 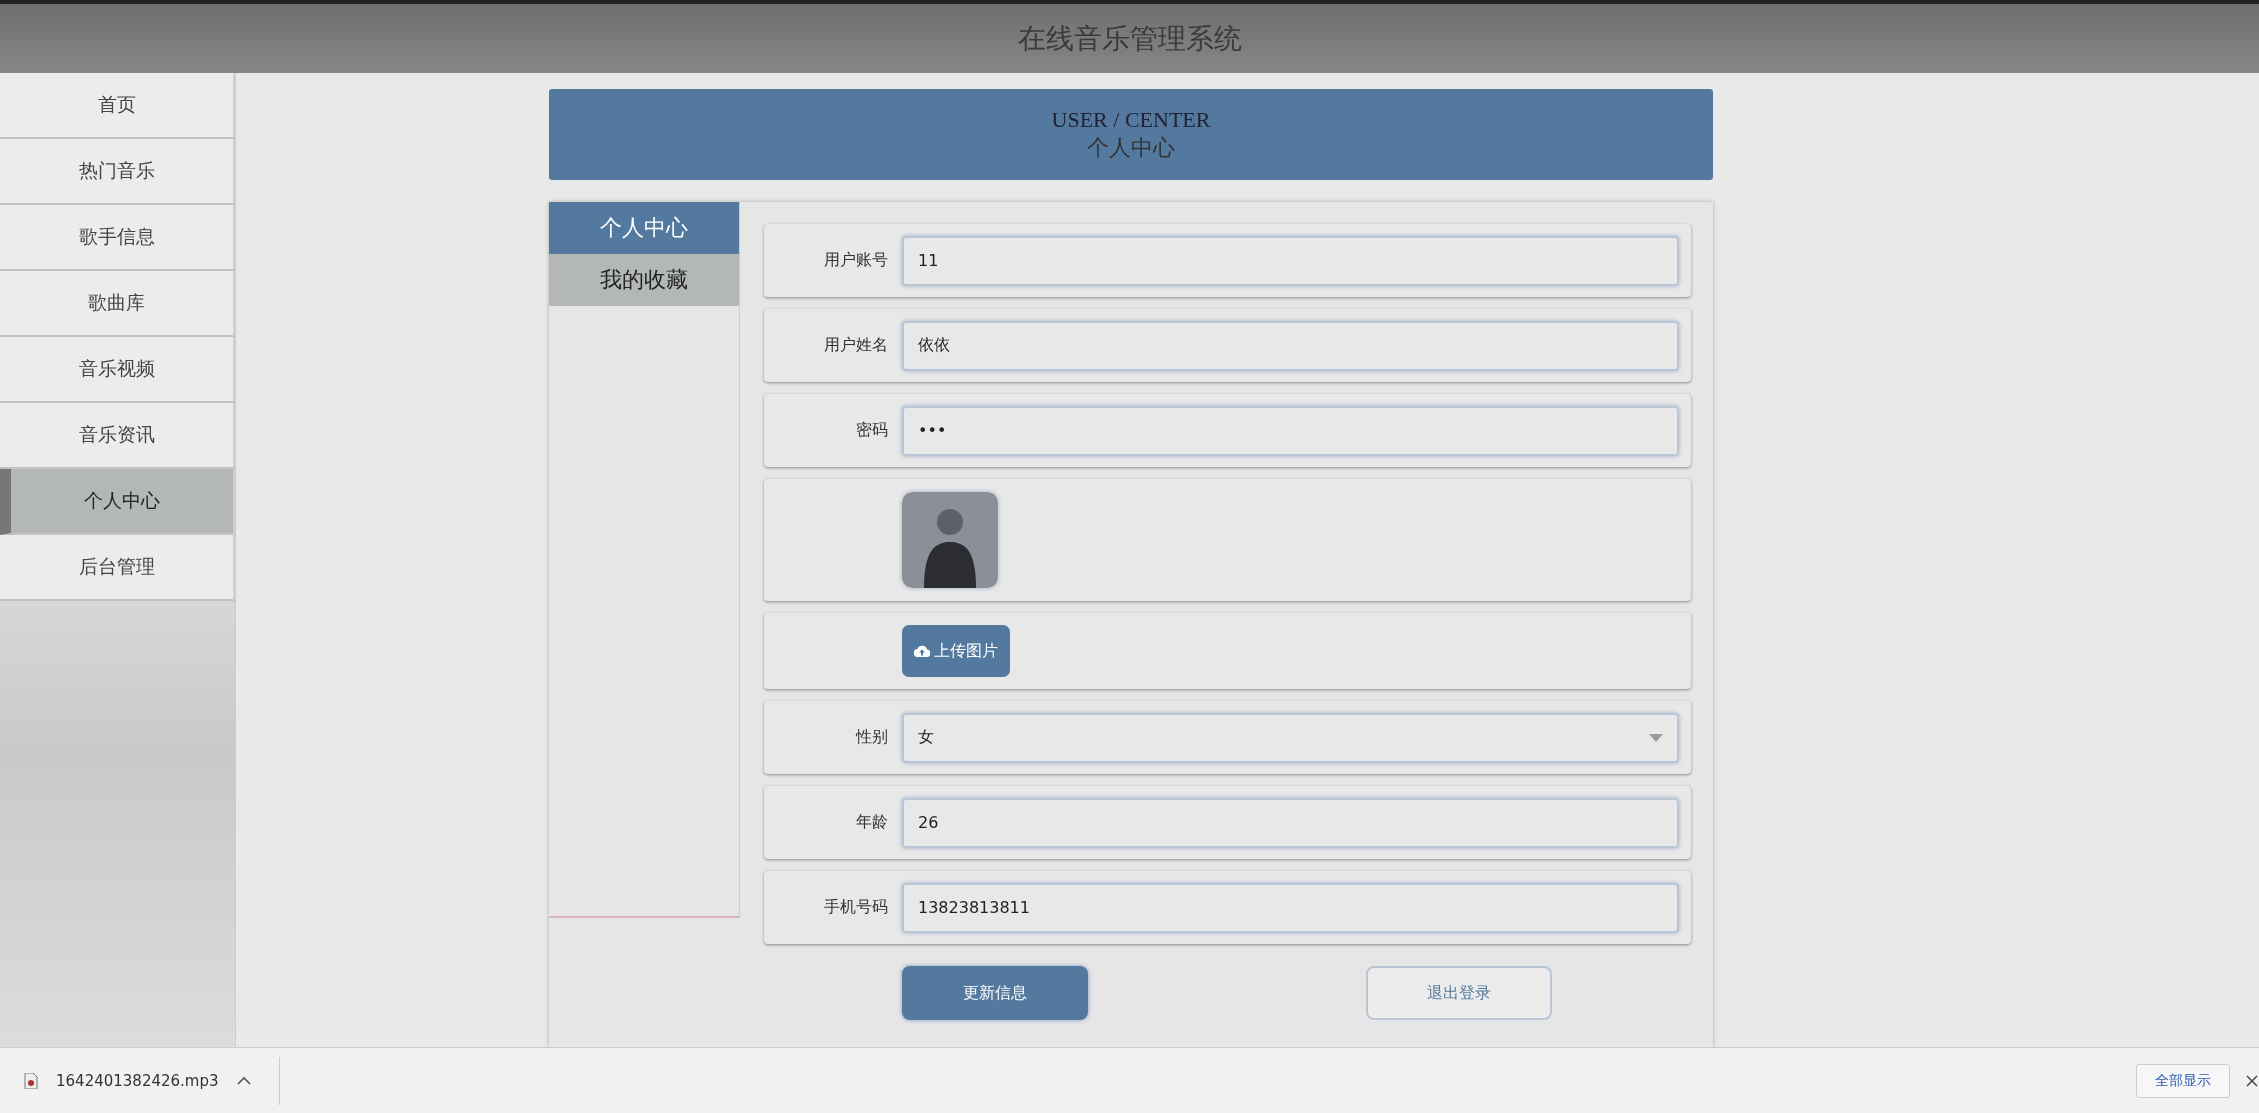 What do you see at coordinates (922, 651) in the screenshot?
I see `cloud-upload-icon` at bounding box center [922, 651].